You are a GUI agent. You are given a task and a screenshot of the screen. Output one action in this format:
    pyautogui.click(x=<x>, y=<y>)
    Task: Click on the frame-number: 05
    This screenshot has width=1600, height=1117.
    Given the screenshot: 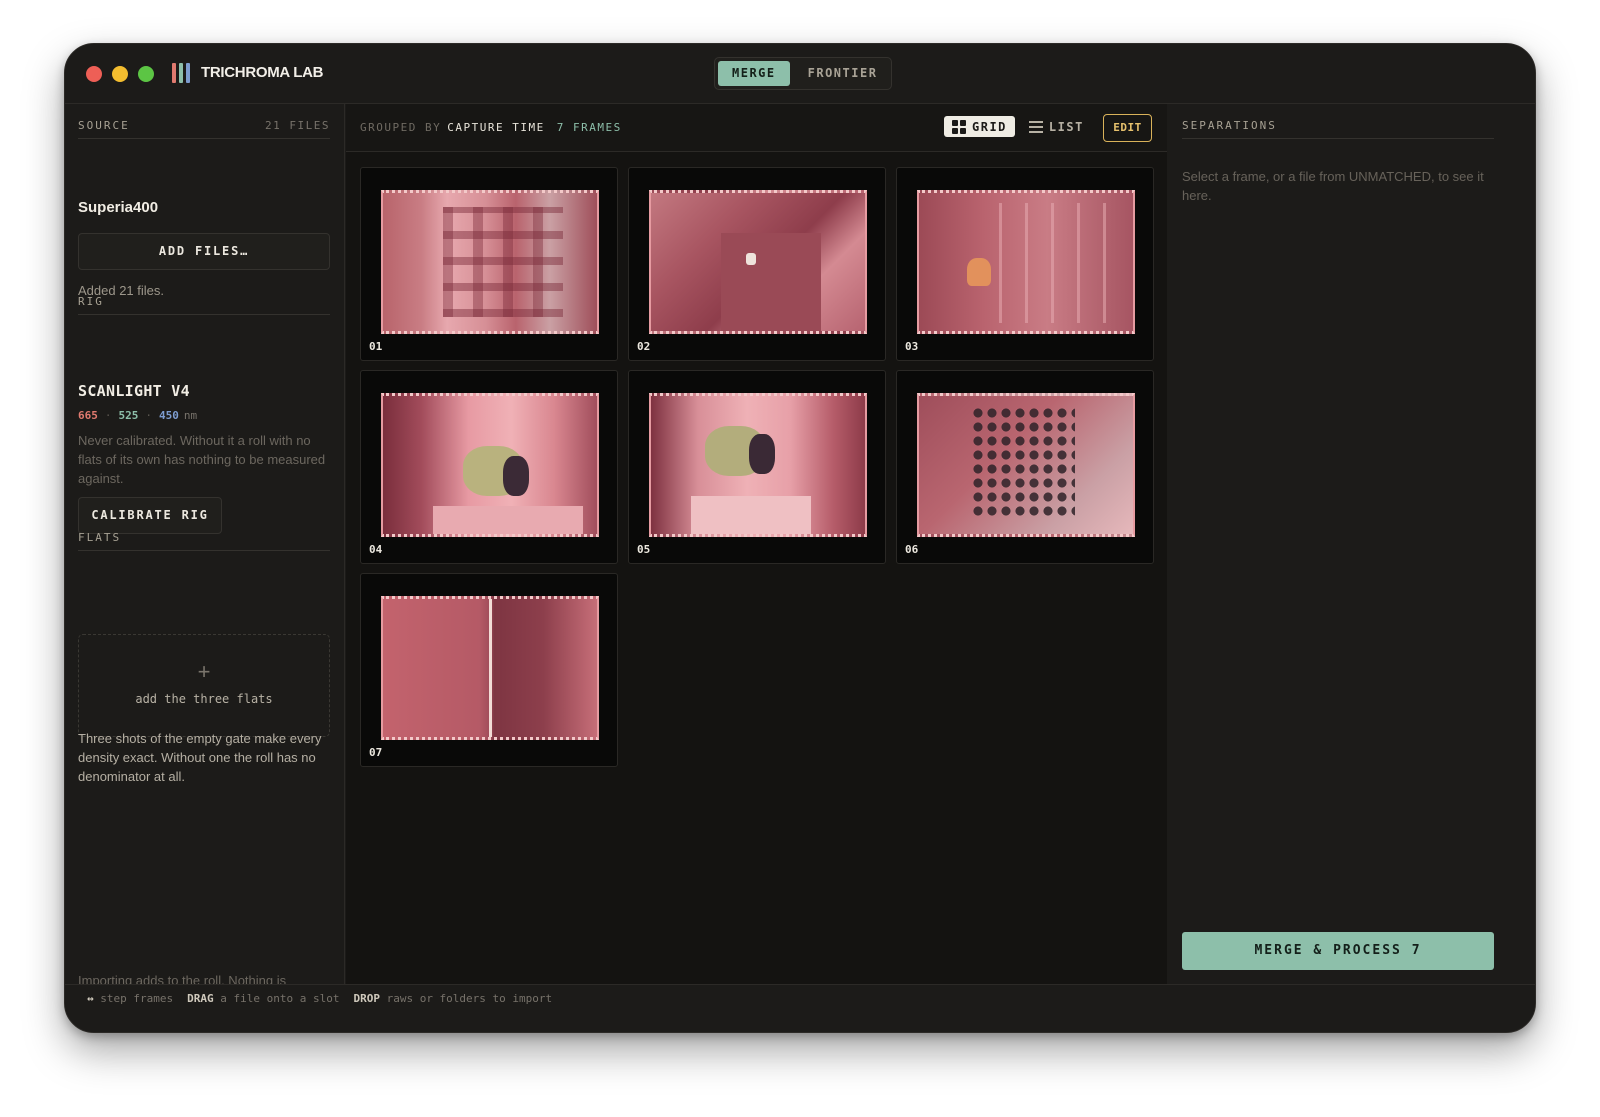 What is the action you would take?
    pyautogui.click(x=644, y=549)
    